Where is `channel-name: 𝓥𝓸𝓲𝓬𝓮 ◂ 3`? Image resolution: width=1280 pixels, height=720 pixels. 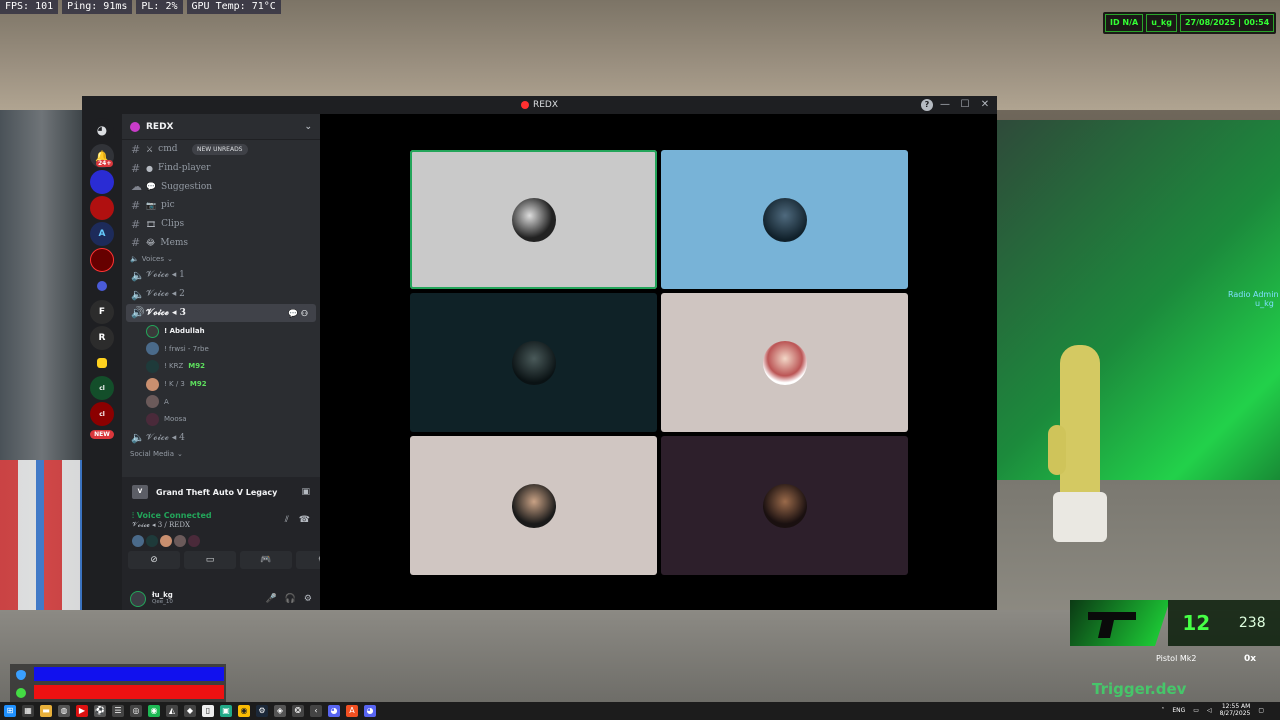 channel-name: 𝓥𝓸𝓲𝓬𝓮 ◂ 3 is located at coordinates (166, 312).